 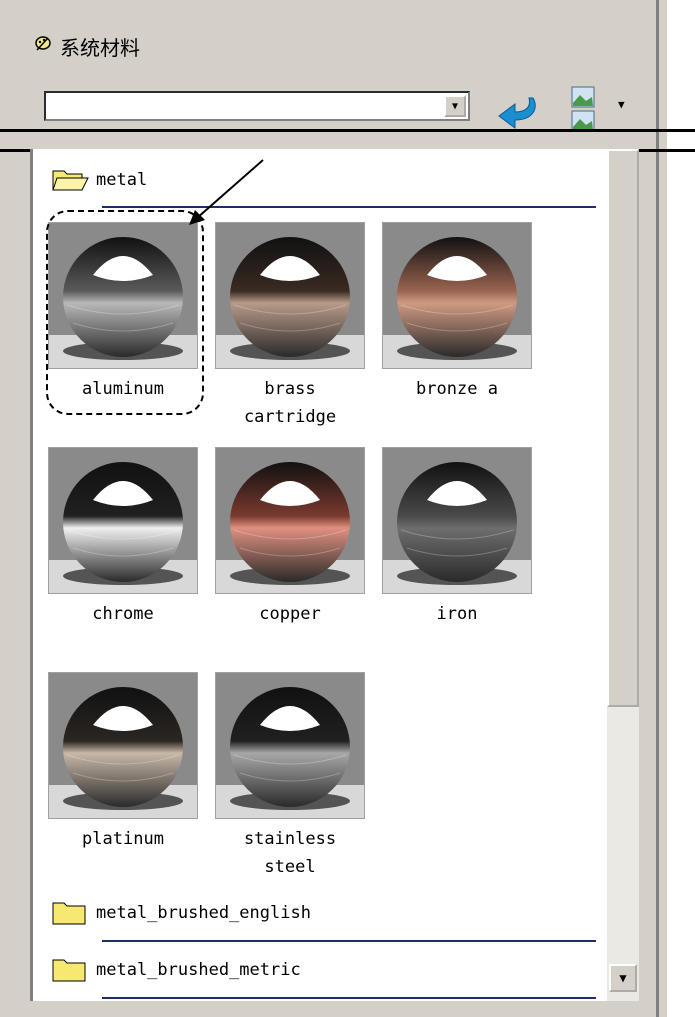 I want to click on library-title: 系统材料, so click(x=100, y=48).